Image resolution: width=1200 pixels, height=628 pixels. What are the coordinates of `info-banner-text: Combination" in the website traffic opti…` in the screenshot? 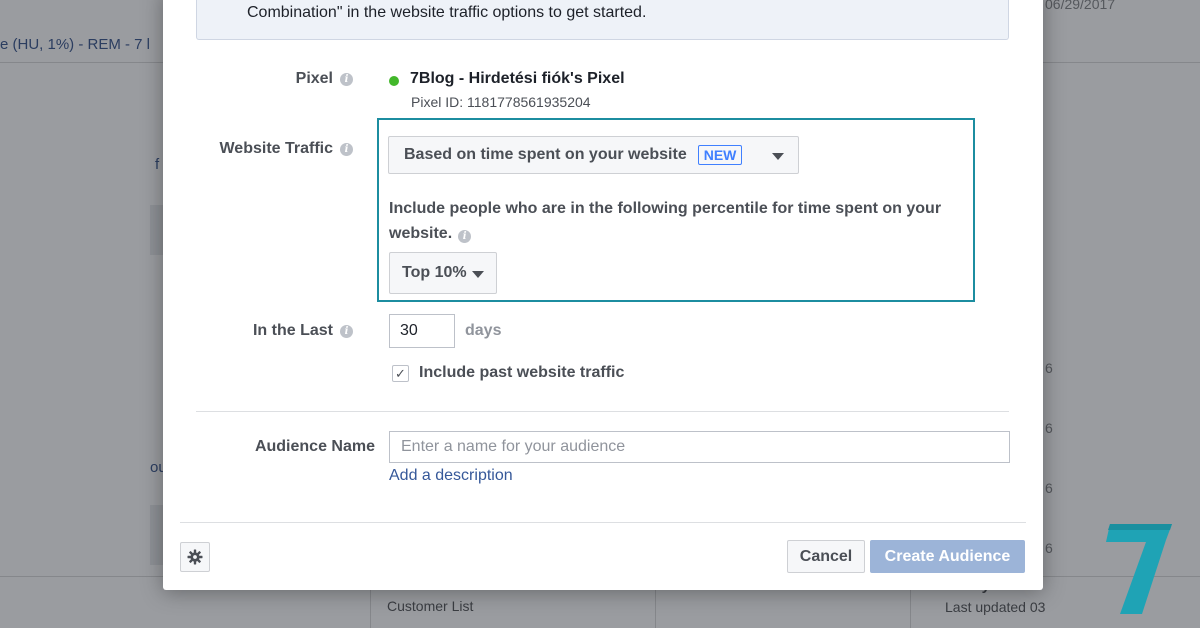 It's located at (447, 12).